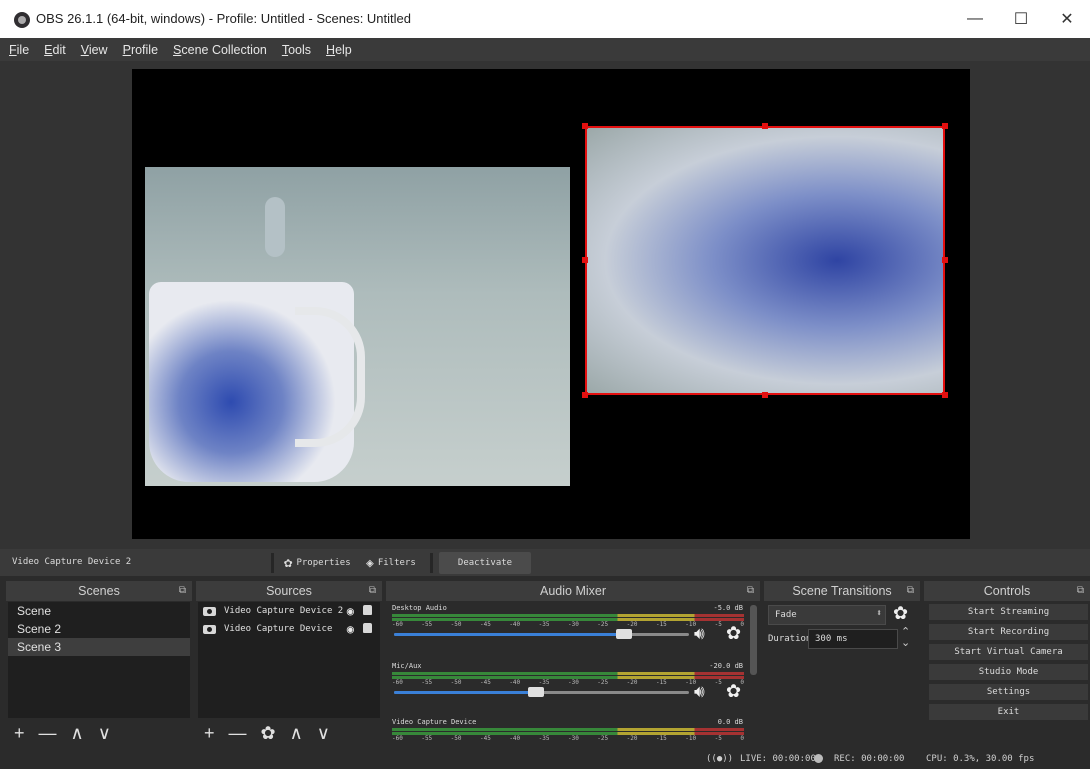 The height and width of the screenshot is (769, 1090). What do you see at coordinates (99, 660) in the screenshot?
I see `scenes-list: Scene Scene 2 Scene 3` at bounding box center [99, 660].